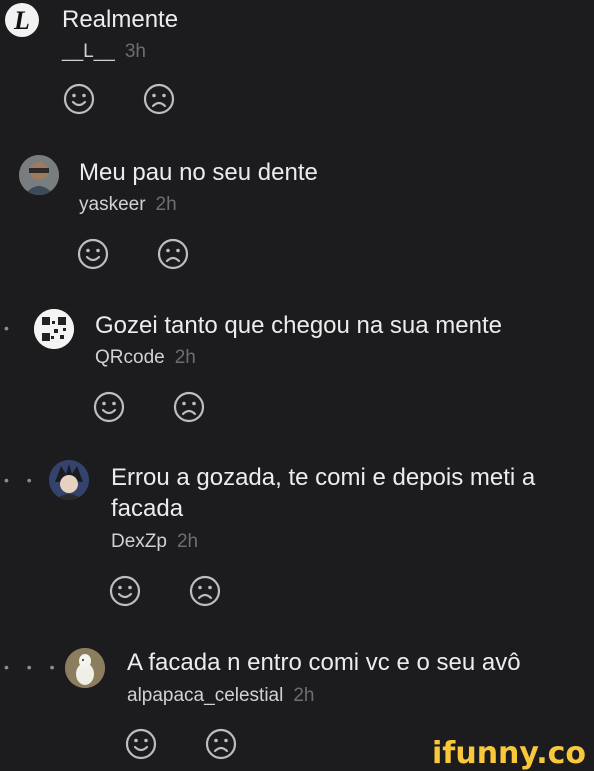  What do you see at coordinates (120, 19) in the screenshot?
I see `comment-text: Realmente` at bounding box center [120, 19].